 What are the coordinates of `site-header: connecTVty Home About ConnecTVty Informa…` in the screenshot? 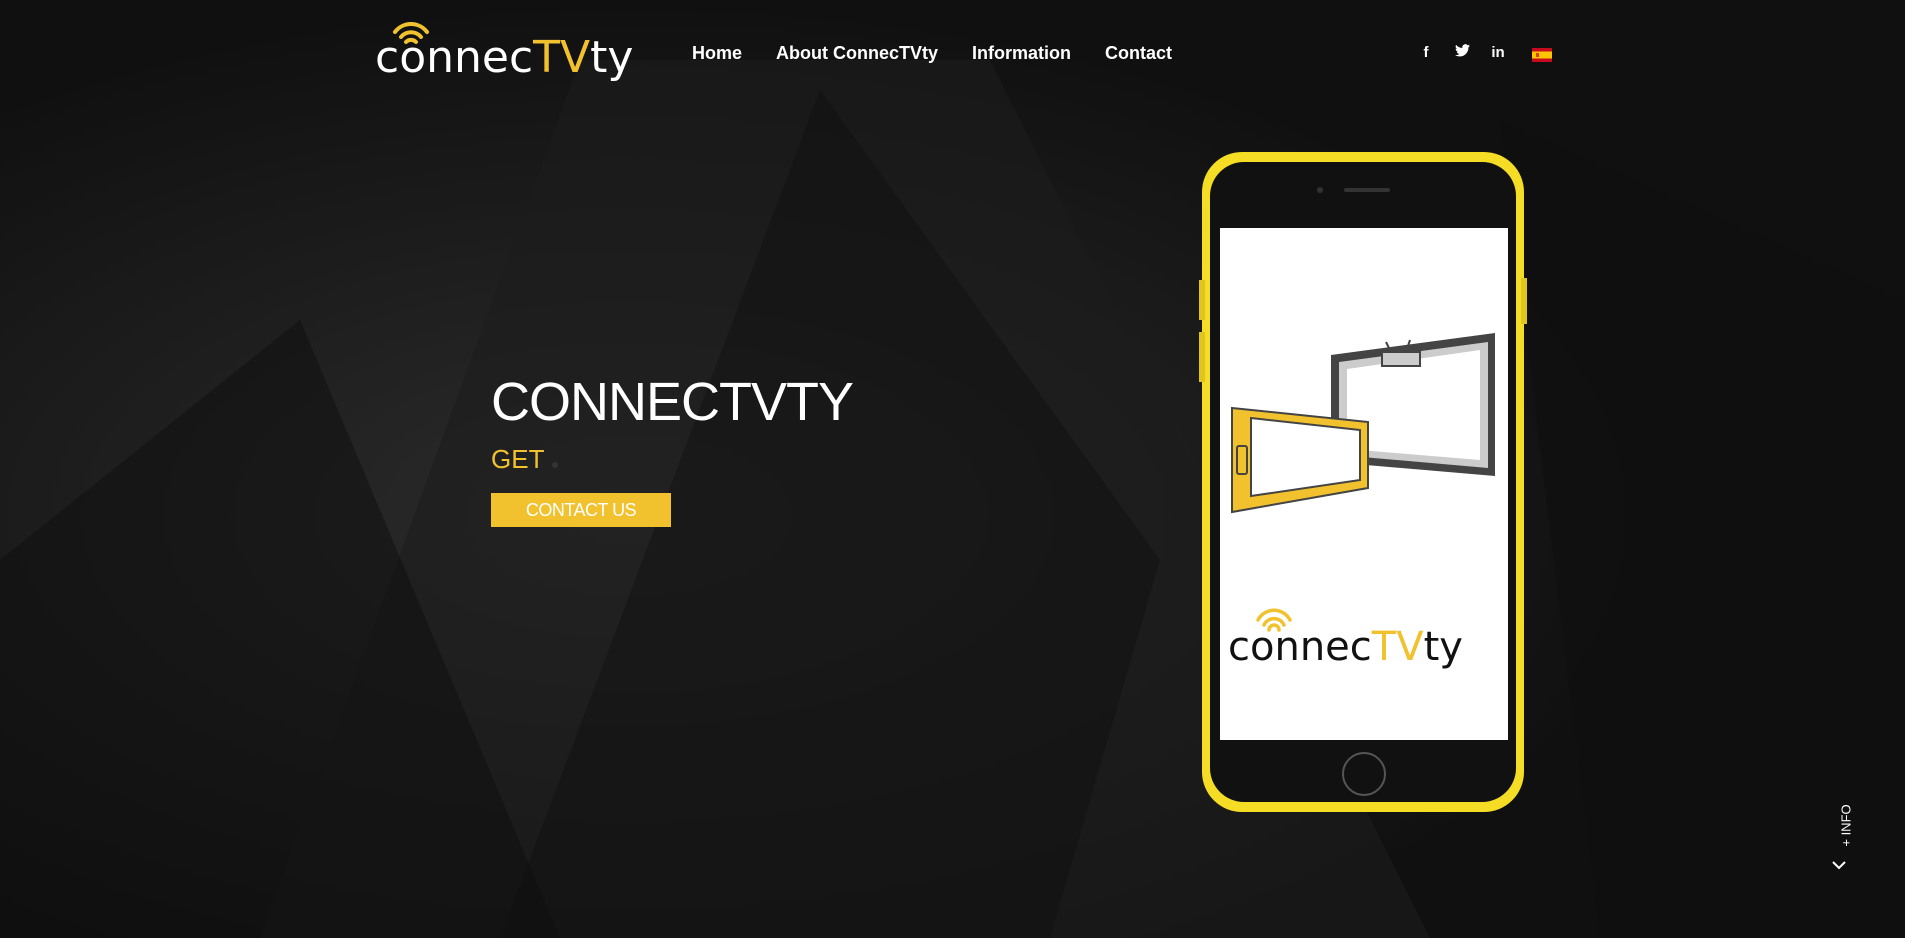 It's located at (952, 55).